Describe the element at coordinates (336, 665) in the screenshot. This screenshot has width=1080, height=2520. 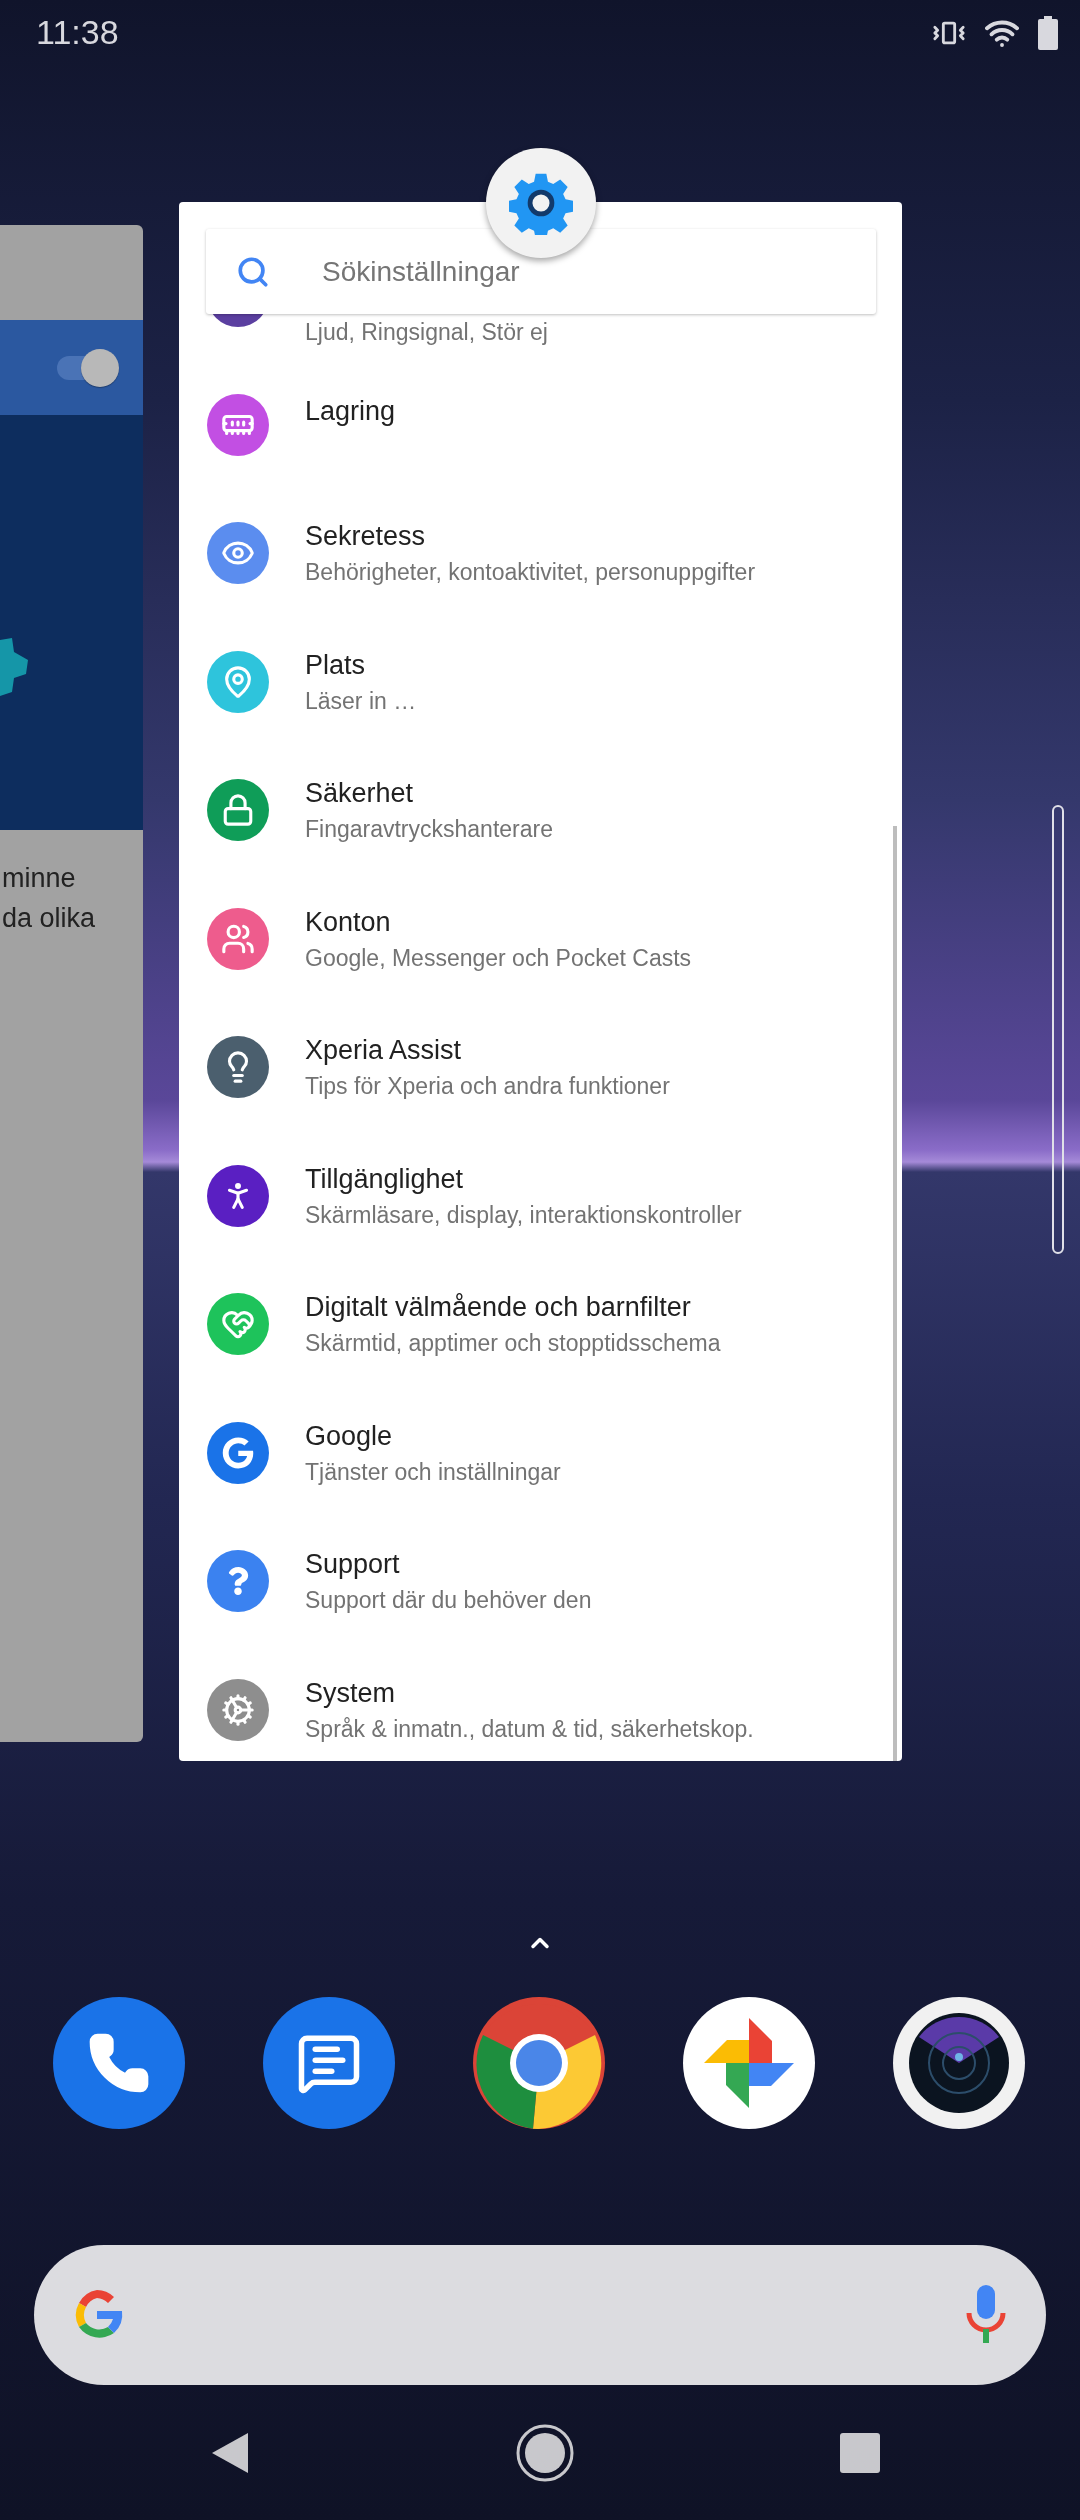
I see `settings-item-title: Plats` at that location.